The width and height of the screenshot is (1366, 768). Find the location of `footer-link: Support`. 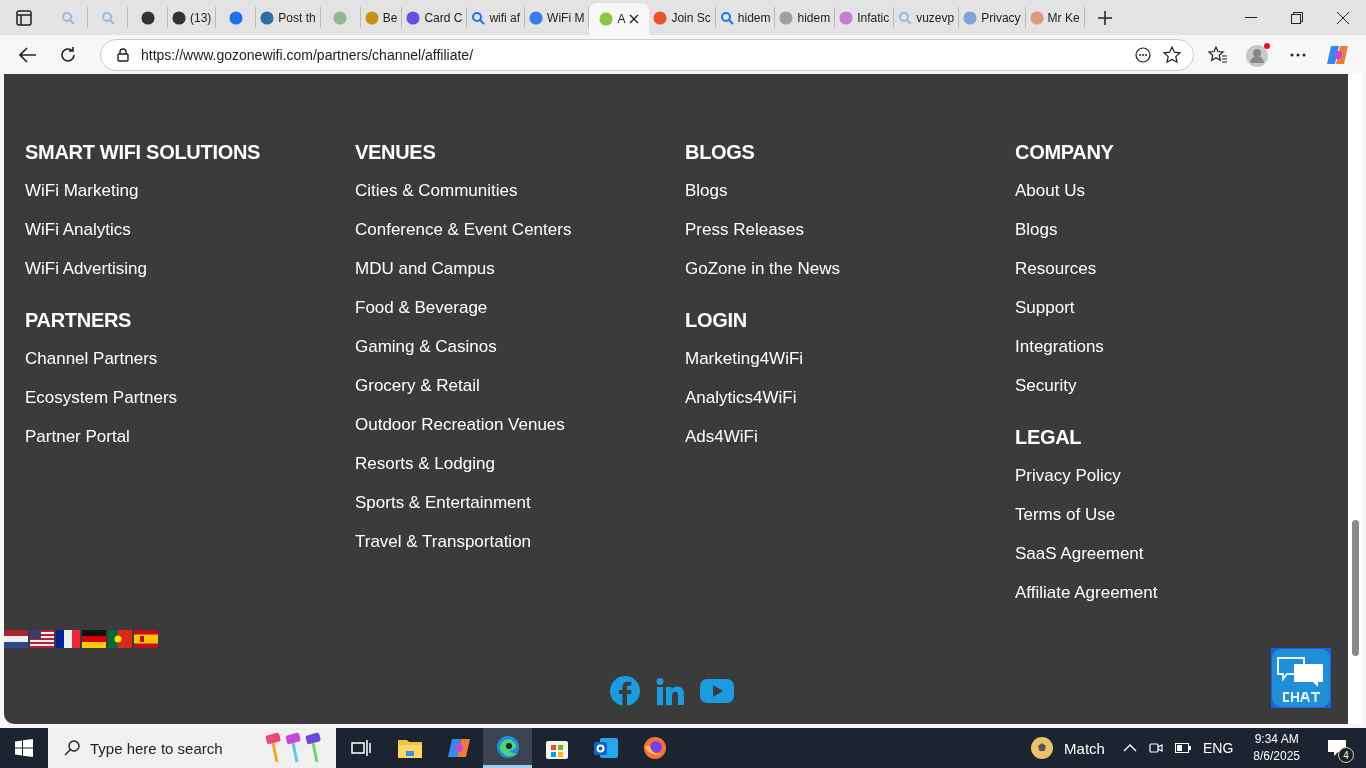

footer-link: Support is located at coordinates (1045, 308).